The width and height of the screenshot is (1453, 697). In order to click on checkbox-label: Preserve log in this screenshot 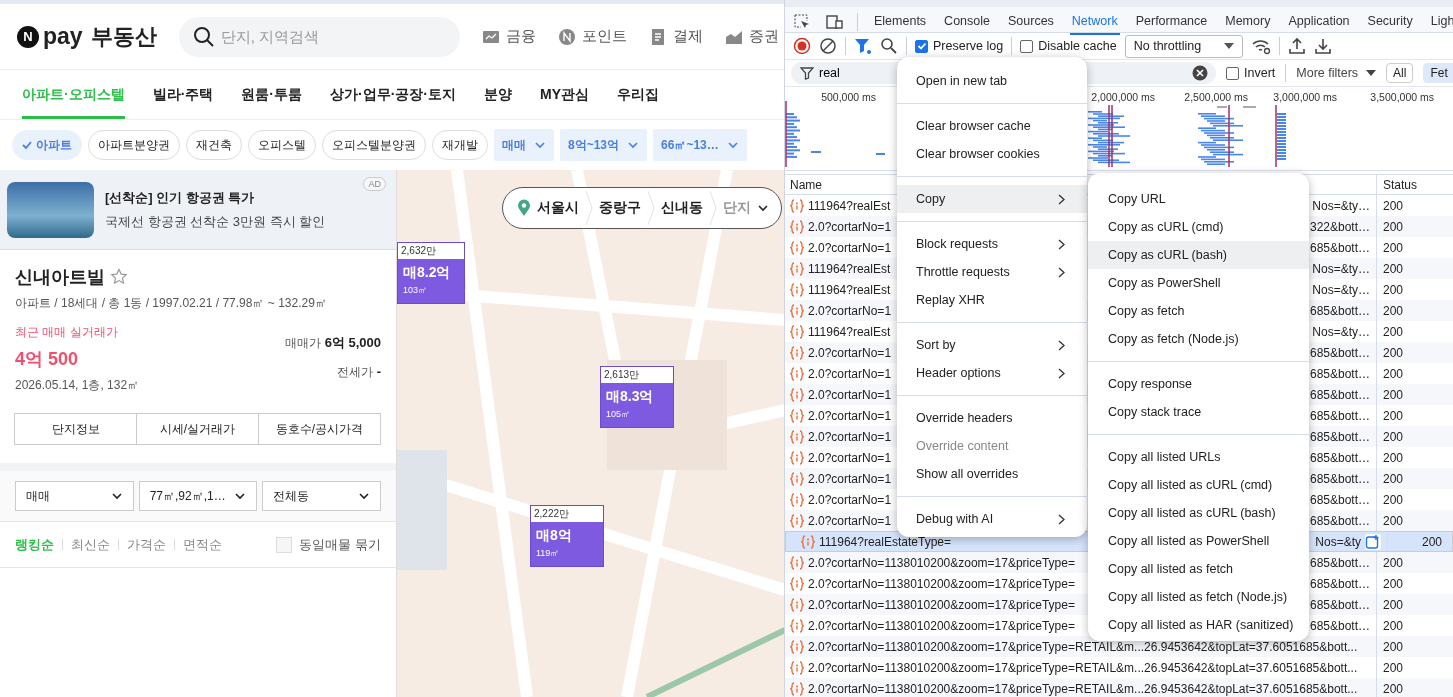, I will do `click(968, 46)`.